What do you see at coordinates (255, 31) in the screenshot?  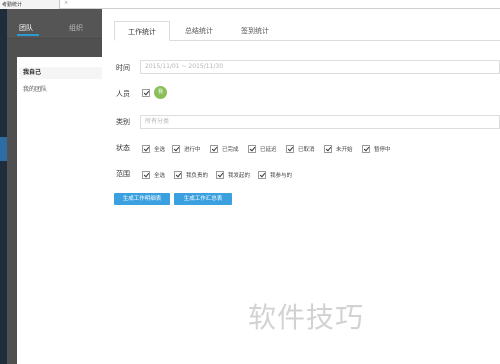 I see `tab-signin-stats: 签到统计` at bounding box center [255, 31].